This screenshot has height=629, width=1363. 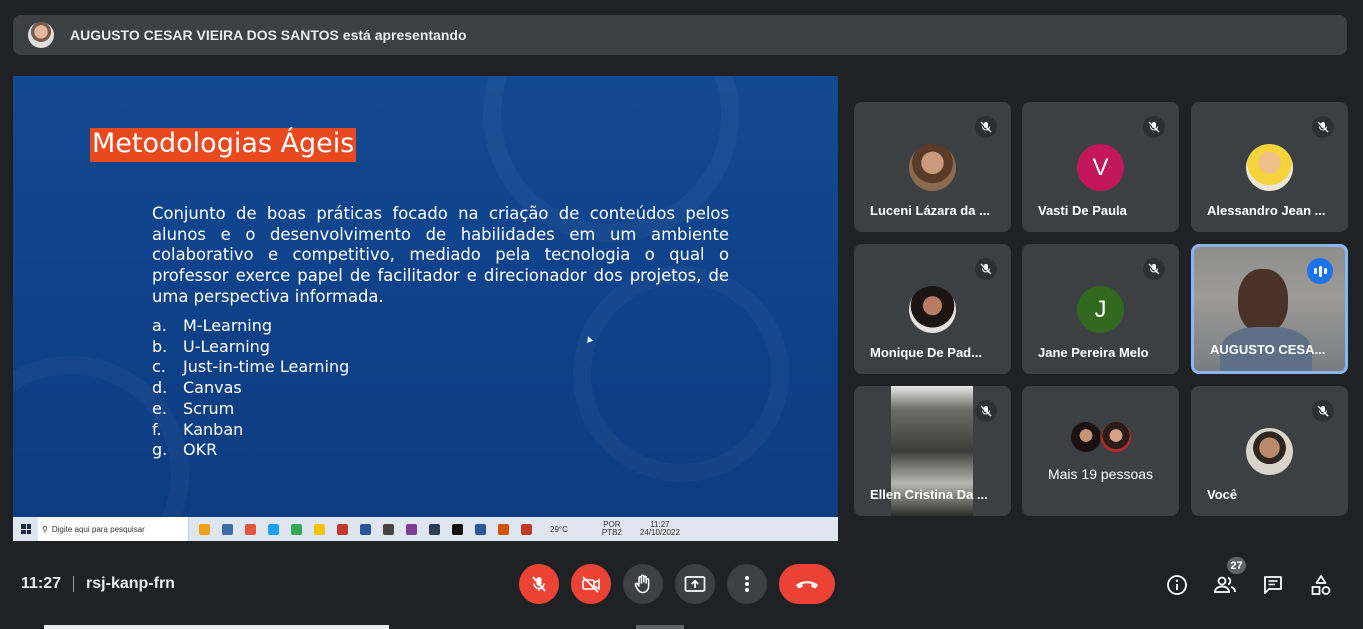 I want to click on hang-up-icon, so click(x=807, y=585).